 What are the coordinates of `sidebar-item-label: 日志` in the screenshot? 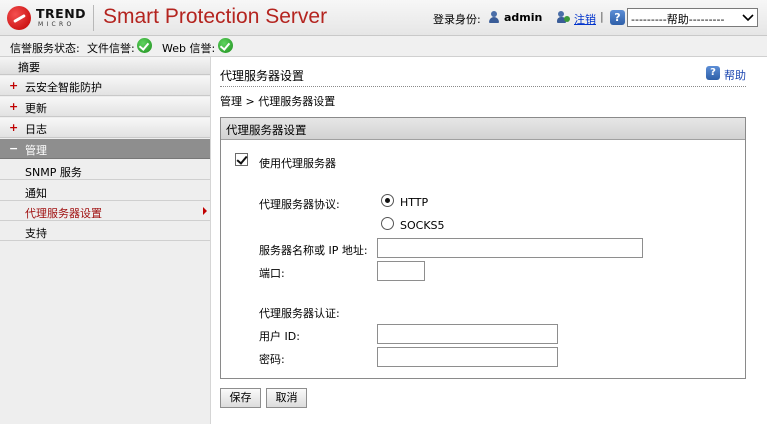 It's located at (36, 129).